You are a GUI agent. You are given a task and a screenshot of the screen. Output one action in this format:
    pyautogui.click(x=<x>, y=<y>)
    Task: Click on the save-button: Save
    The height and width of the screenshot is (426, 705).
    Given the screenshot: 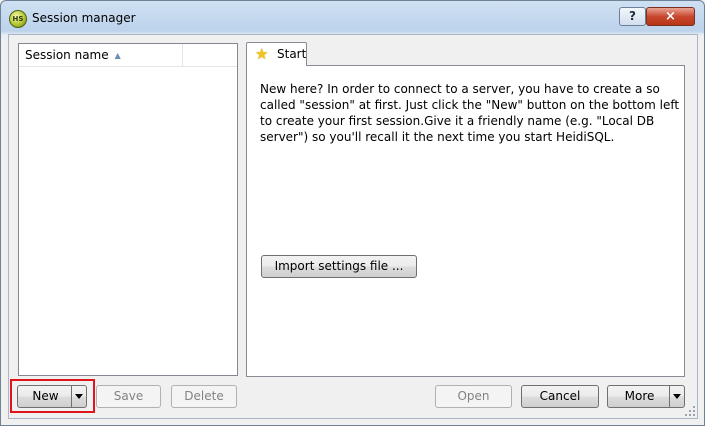 What is the action you would take?
    pyautogui.click(x=128, y=396)
    